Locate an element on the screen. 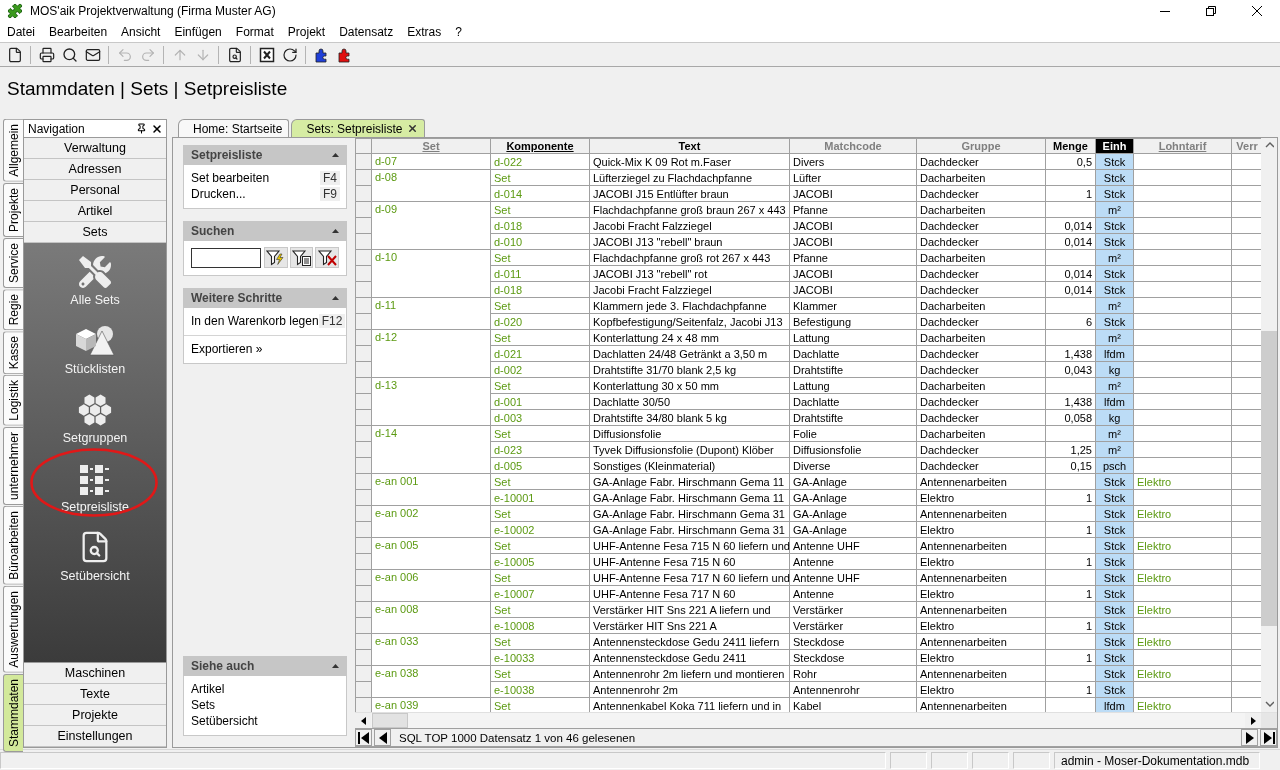 The image size is (1280, 770). document-icon is located at coordinates (14, 54).